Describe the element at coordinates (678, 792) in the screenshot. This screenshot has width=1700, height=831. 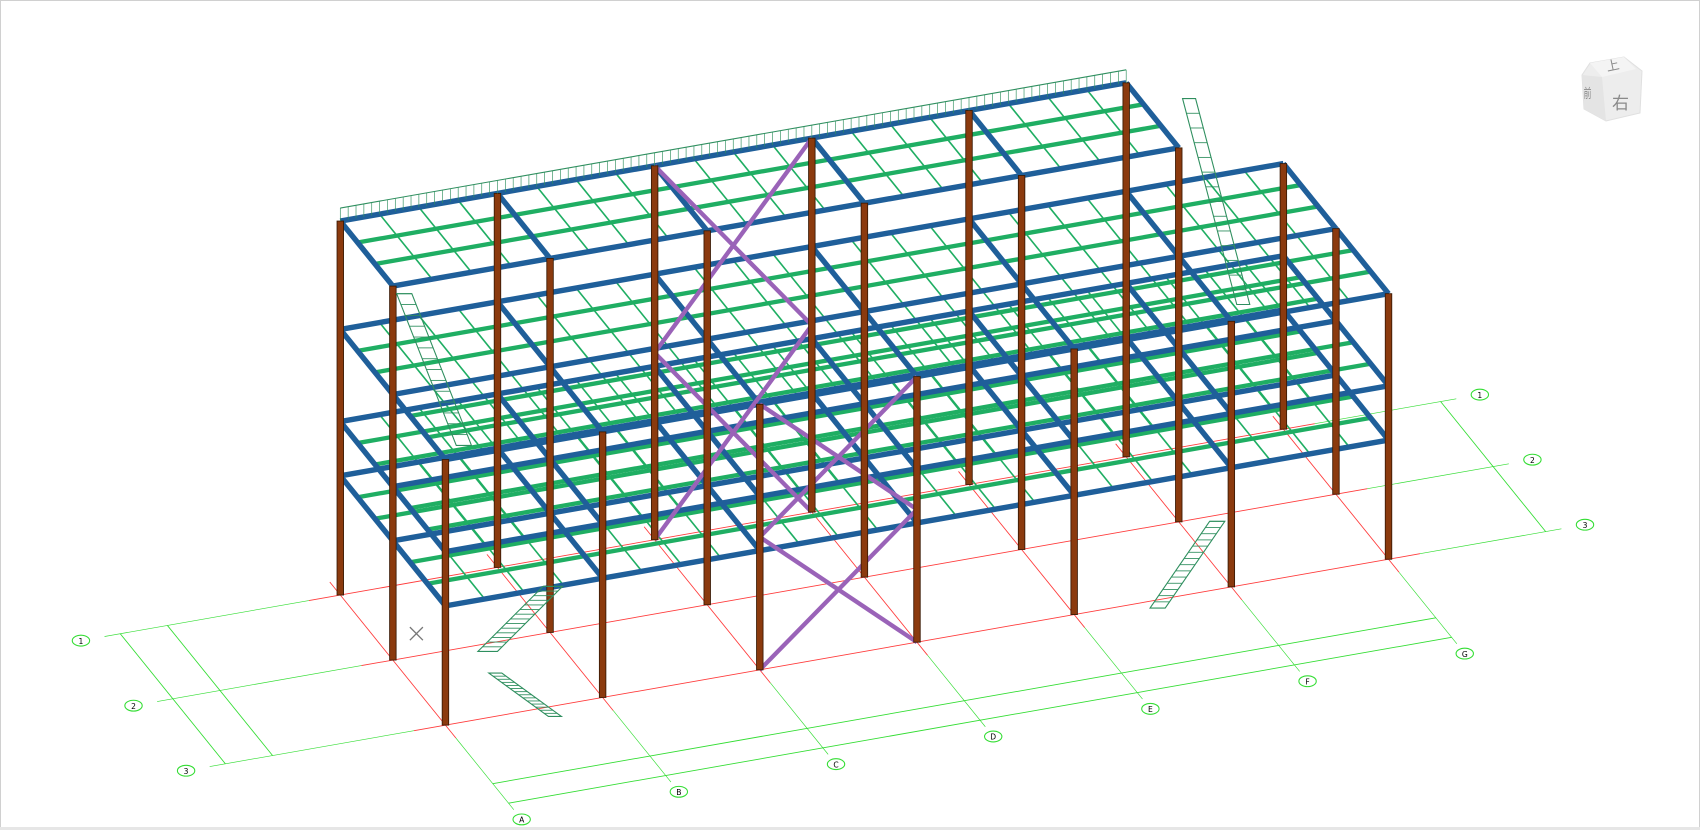
I see `grid-axis-label: B` at that location.